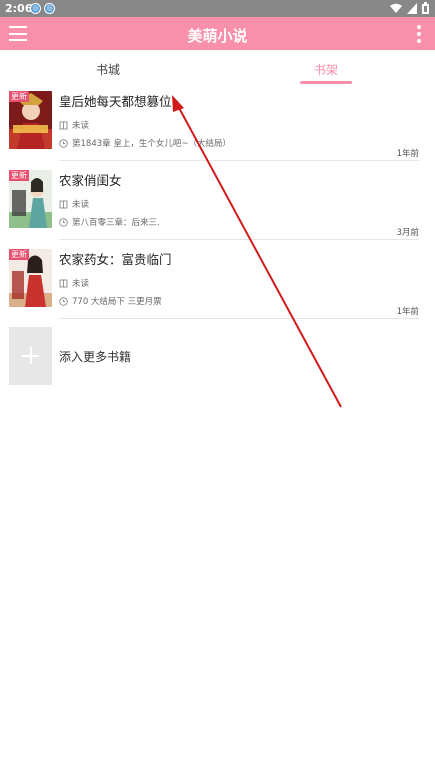 The width and height of the screenshot is (435, 773). Describe the element at coordinates (90, 180) in the screenshot. I see `book-title: 农家俏闺女` at that location.